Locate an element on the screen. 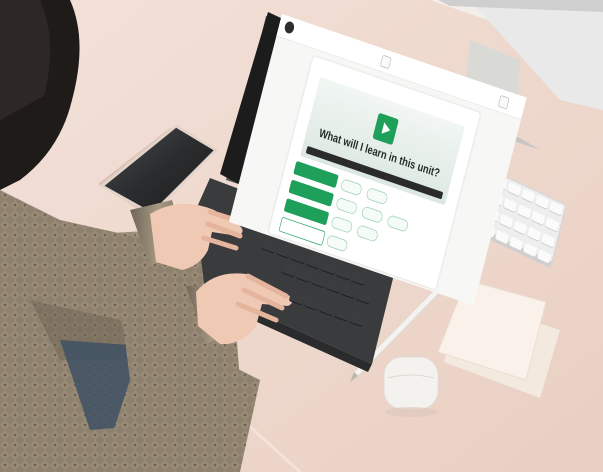  profile-icon is located at coordinates (503, 102).